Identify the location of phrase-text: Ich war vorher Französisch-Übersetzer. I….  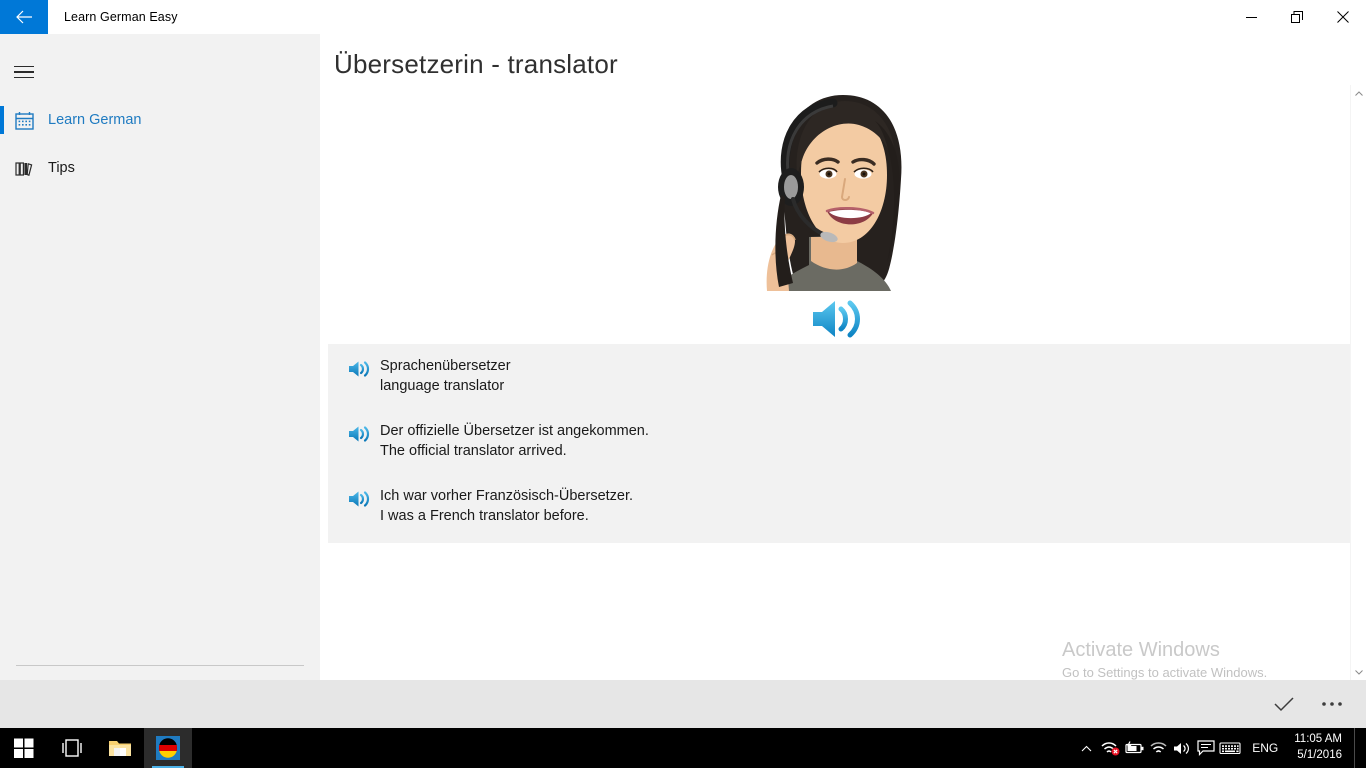
(506, 506).